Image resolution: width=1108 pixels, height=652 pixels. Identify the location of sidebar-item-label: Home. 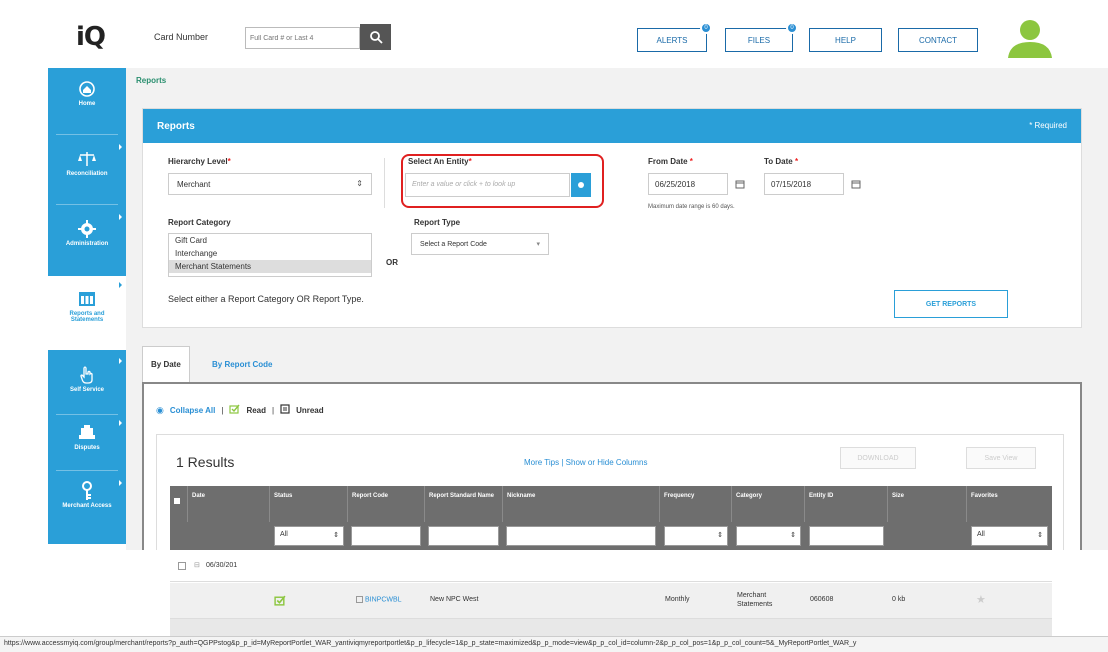
(87, 104).